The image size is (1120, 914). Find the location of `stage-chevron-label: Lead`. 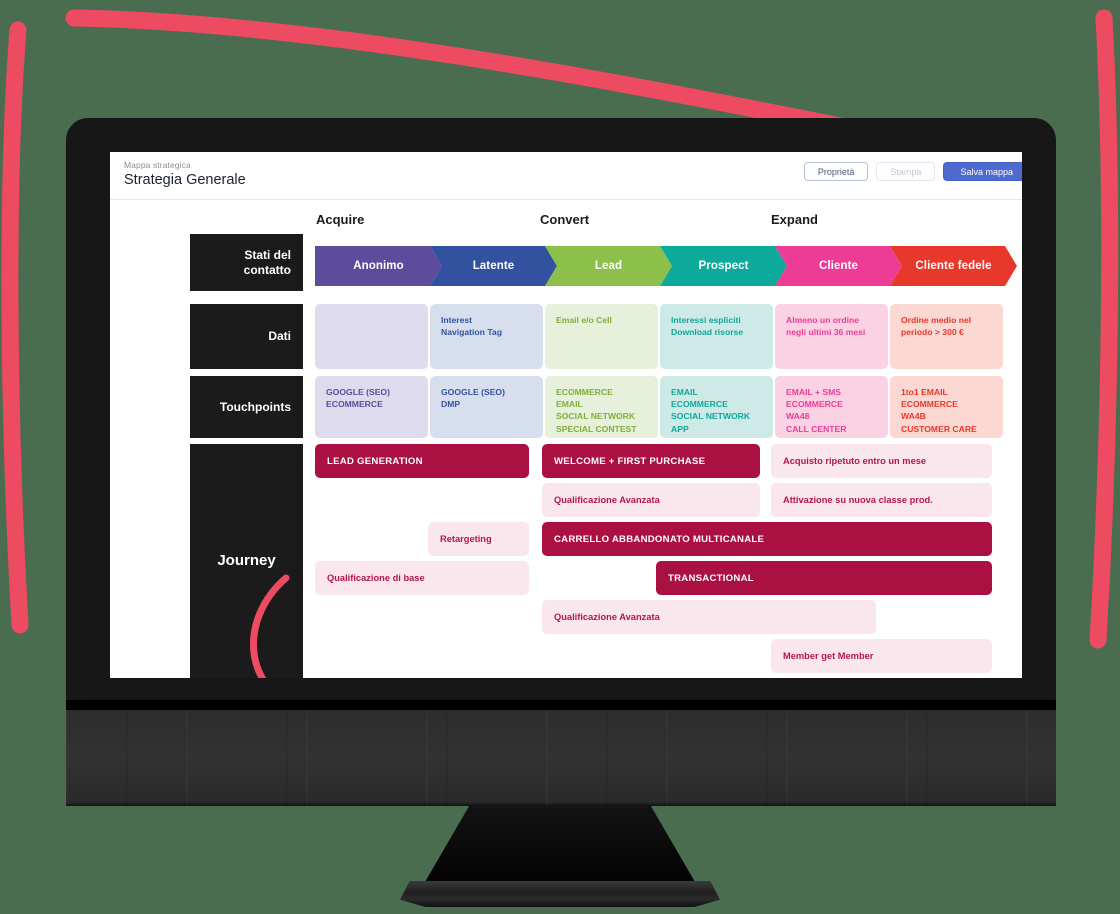

stage-chevron-label: Lead is located at coordinates (608, 266).